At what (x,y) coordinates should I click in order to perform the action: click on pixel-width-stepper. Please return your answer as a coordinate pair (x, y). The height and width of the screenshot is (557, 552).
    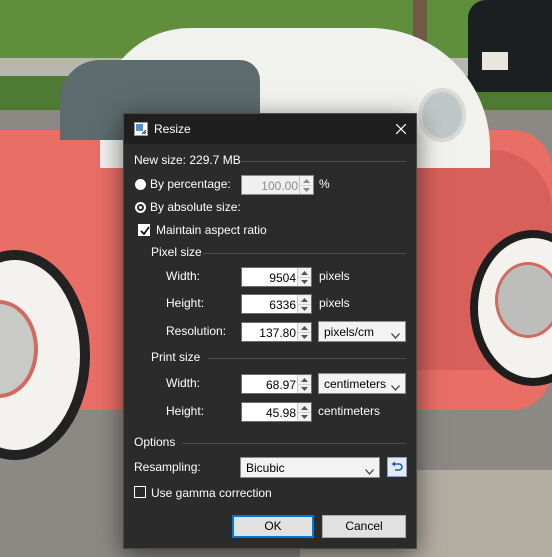
    Looking at the image, I should click on (304, 277).